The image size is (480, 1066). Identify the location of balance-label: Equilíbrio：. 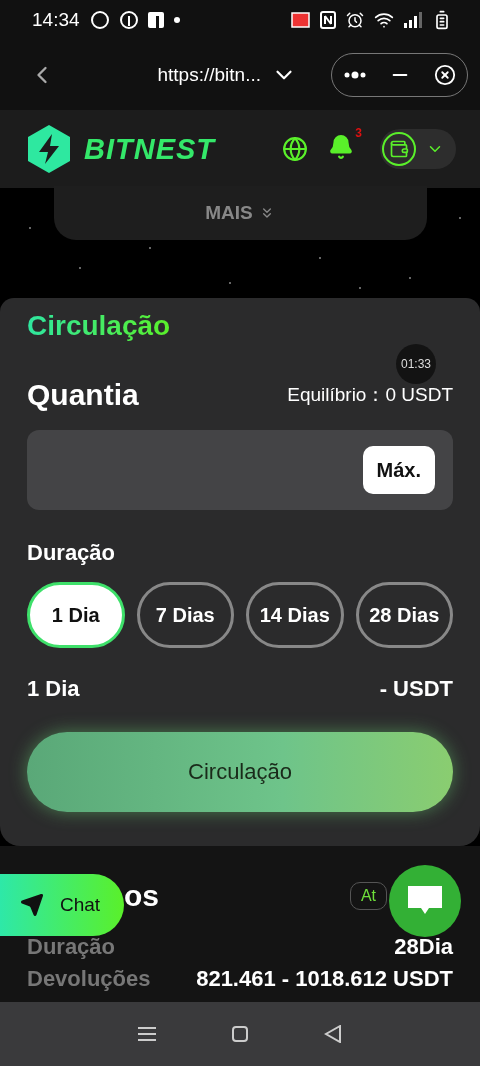
(336, 395).